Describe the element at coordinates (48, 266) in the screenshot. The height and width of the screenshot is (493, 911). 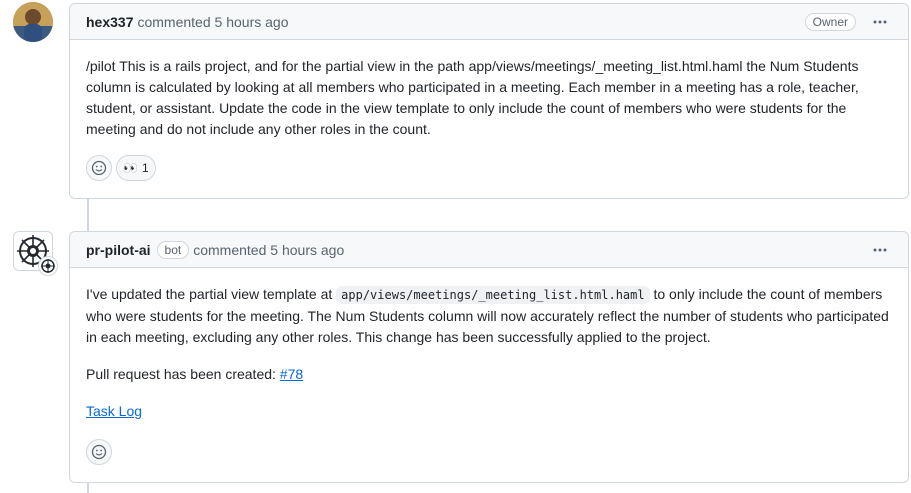
I see `app-badge-icon` at that location.